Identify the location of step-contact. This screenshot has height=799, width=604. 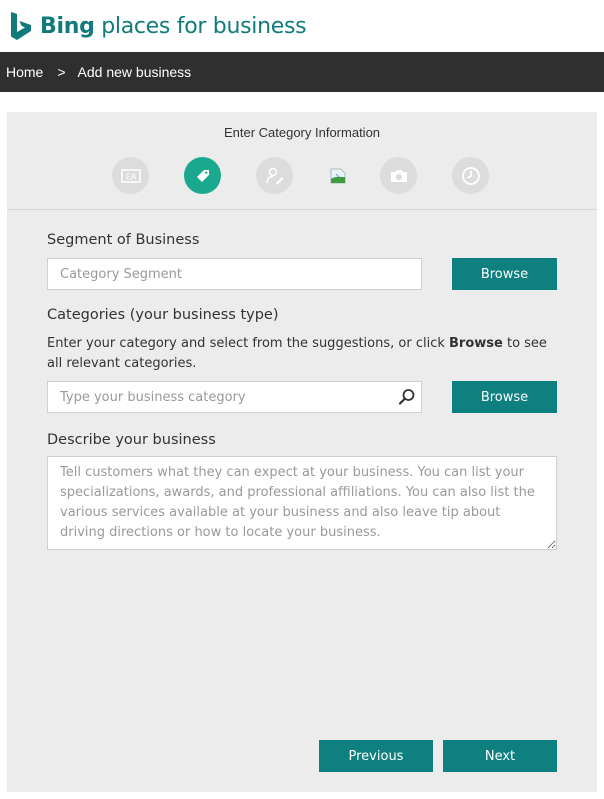
(274, 175).